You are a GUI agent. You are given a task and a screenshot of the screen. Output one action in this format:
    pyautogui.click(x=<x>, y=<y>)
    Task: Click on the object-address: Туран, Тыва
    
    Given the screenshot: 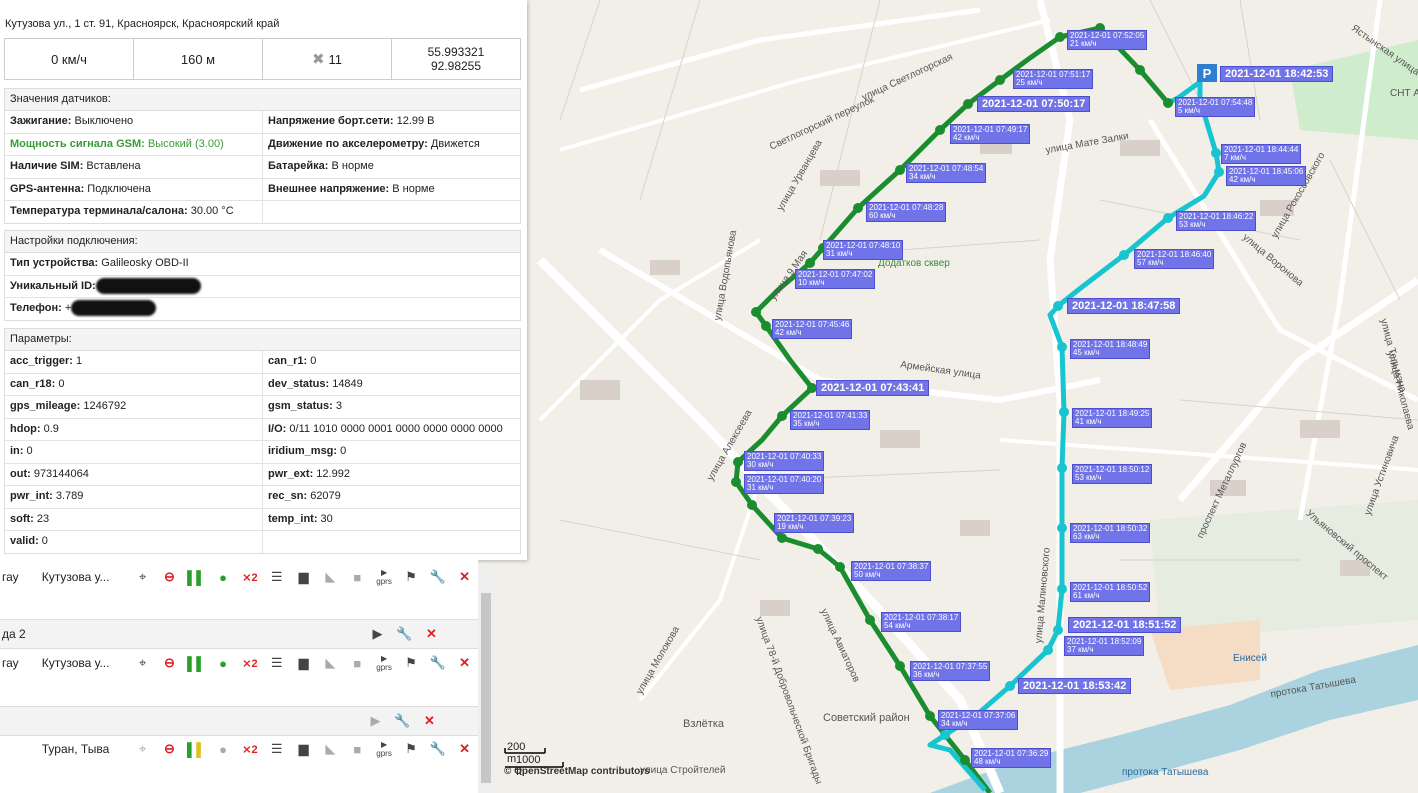 What is the action you would take?
    pyautogui.click(x=75, y=749)
    